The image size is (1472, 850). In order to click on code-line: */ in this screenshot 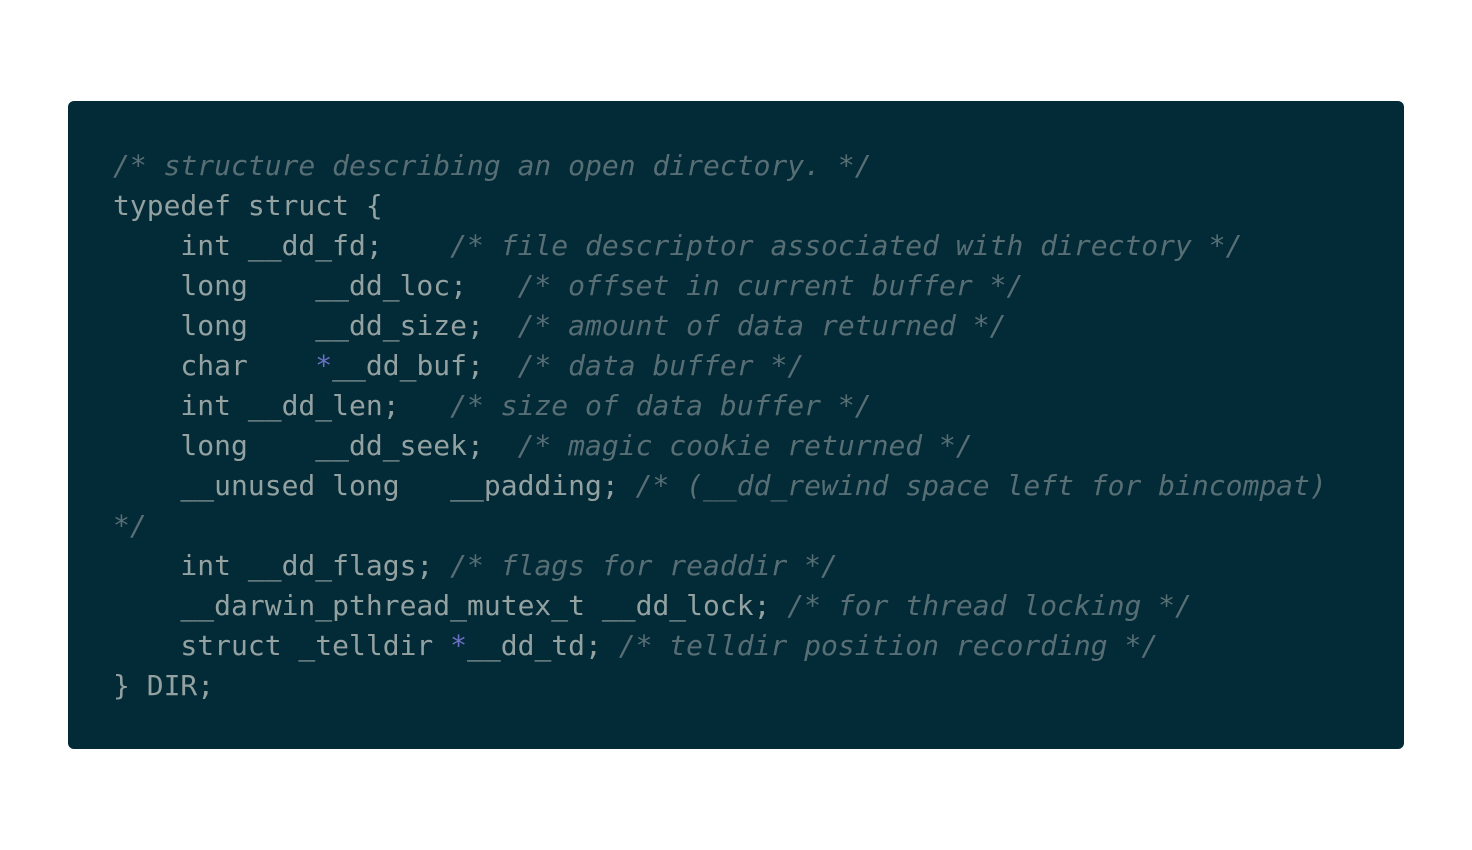, I will do `click(720, 526)`.